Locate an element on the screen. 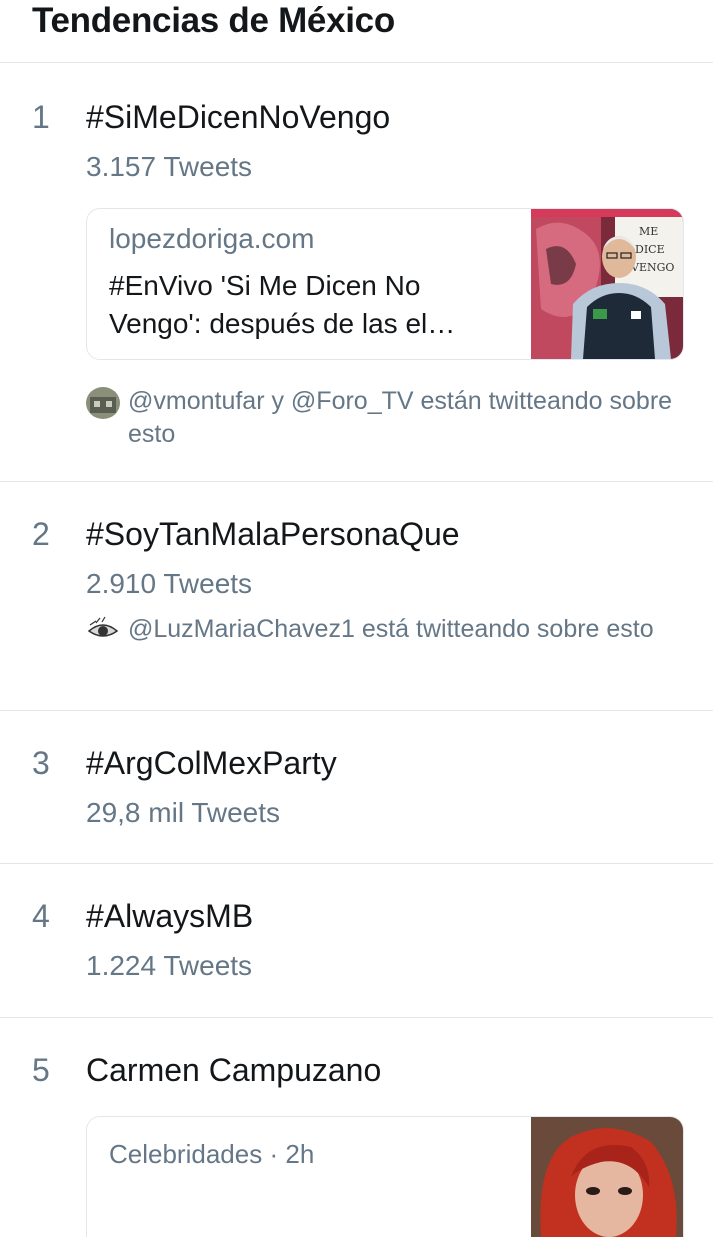  trend-rank: 4 is located at coordinates (41, 916).